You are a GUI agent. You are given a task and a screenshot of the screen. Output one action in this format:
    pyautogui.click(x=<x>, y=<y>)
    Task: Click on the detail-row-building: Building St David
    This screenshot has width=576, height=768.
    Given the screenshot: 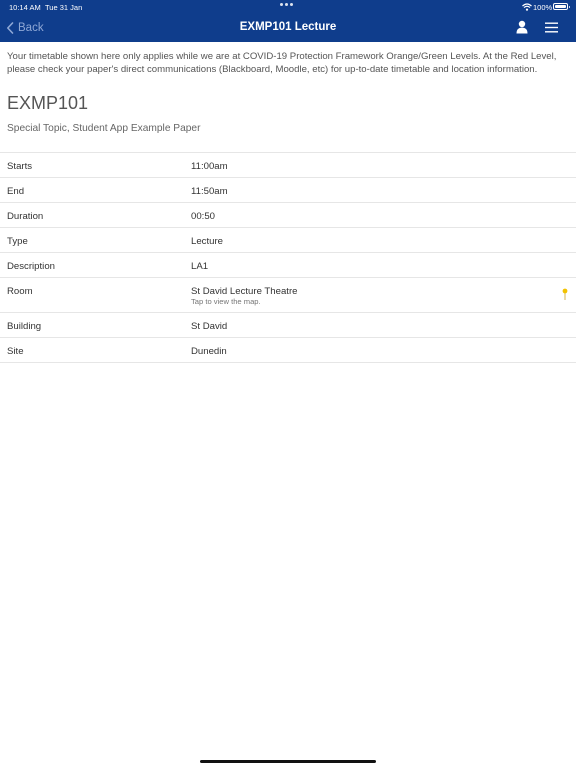 What is the action you would take?
    pyautogui.click(x=288, y=325)
    